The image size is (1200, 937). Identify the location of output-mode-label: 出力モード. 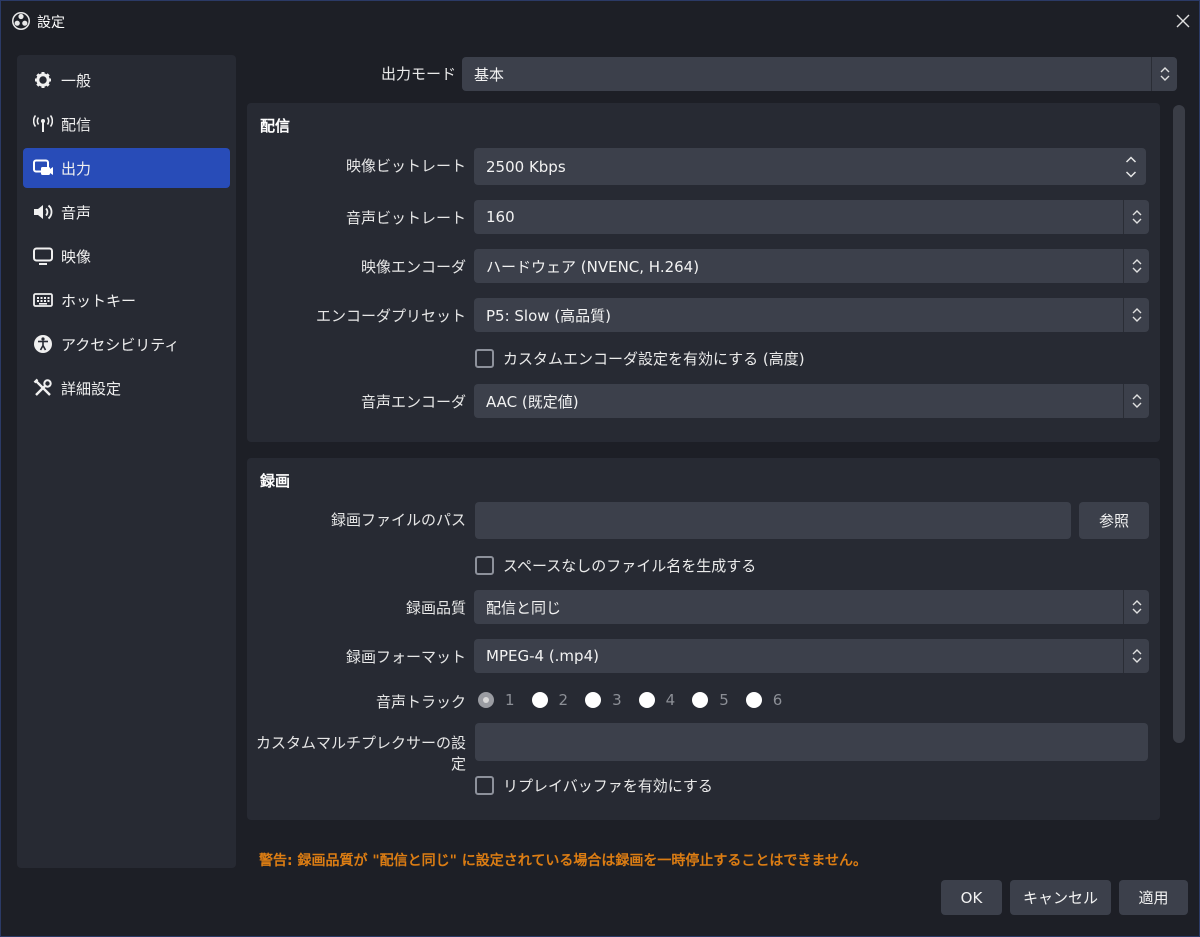
(418, 74).